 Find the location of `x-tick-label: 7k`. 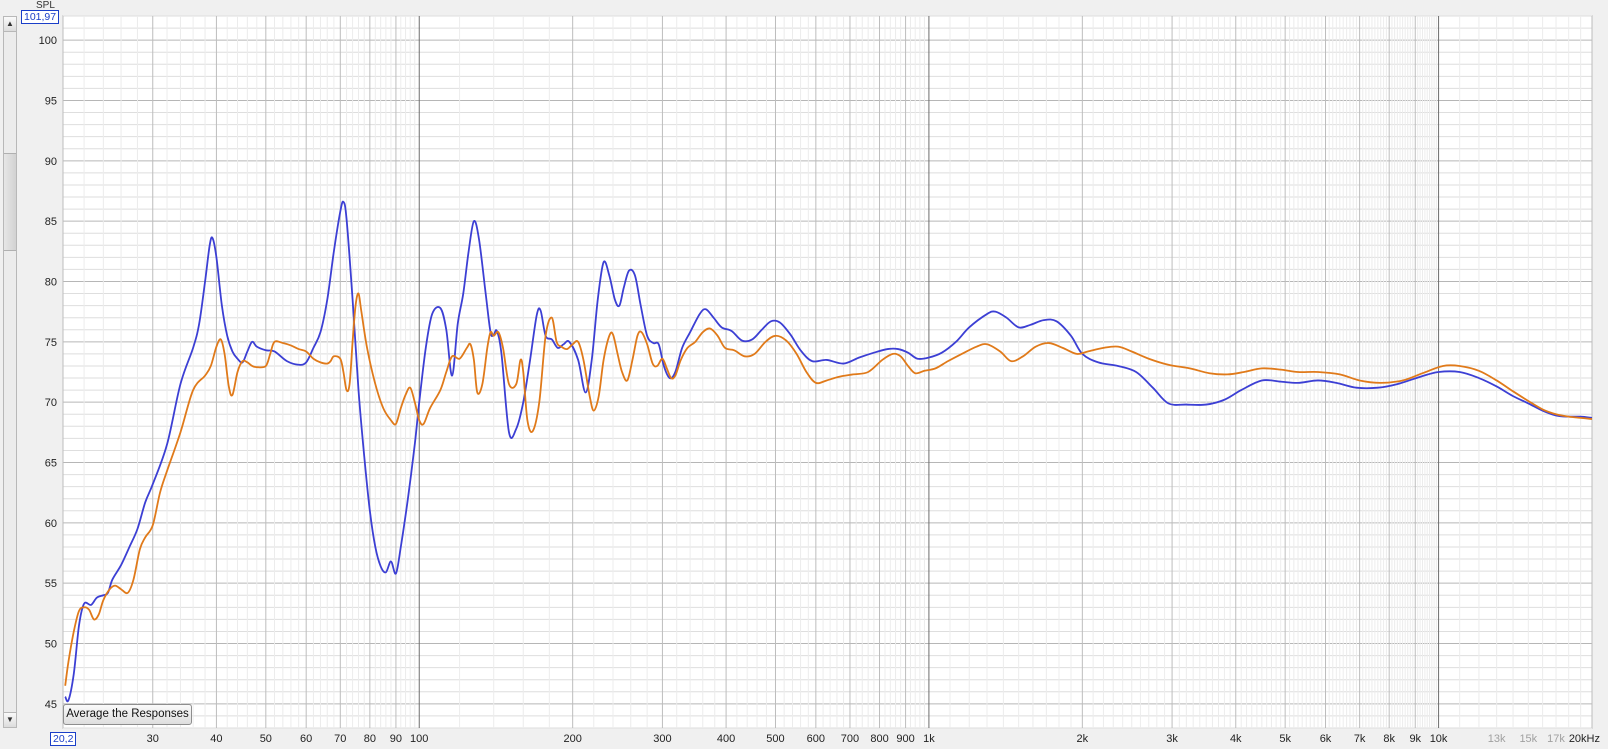

x-tick-label: 7k is located at coordinates (1360, 739).